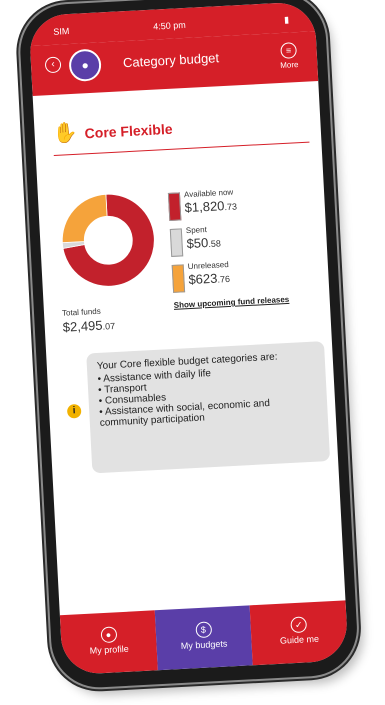 This screenshot has height=705, width=385. I want to click on back-icon: ‹, so click(53, 65).